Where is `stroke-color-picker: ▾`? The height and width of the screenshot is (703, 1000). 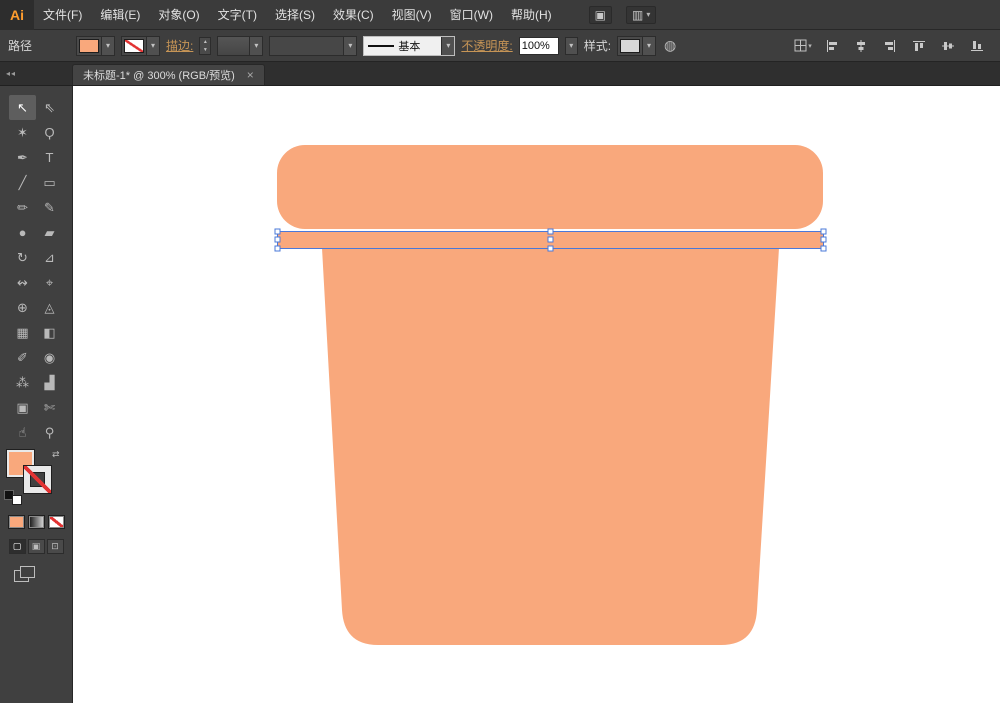 stroke-color-picker: ▾ is located at coordinates (141, 45).